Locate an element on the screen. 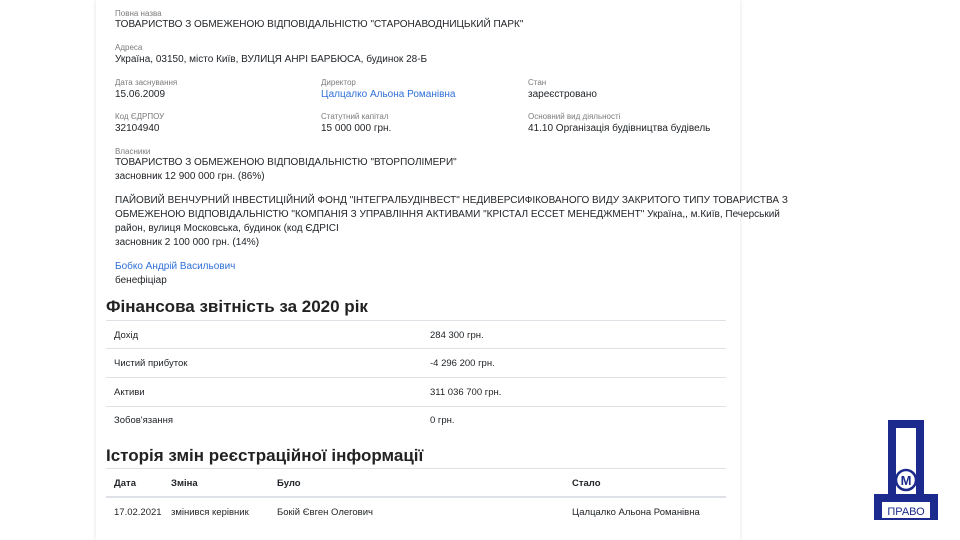 This screenshot has height=540, width=960. history-title: Історія змін реєстраційної інформації is located at coordinates (265, 455).